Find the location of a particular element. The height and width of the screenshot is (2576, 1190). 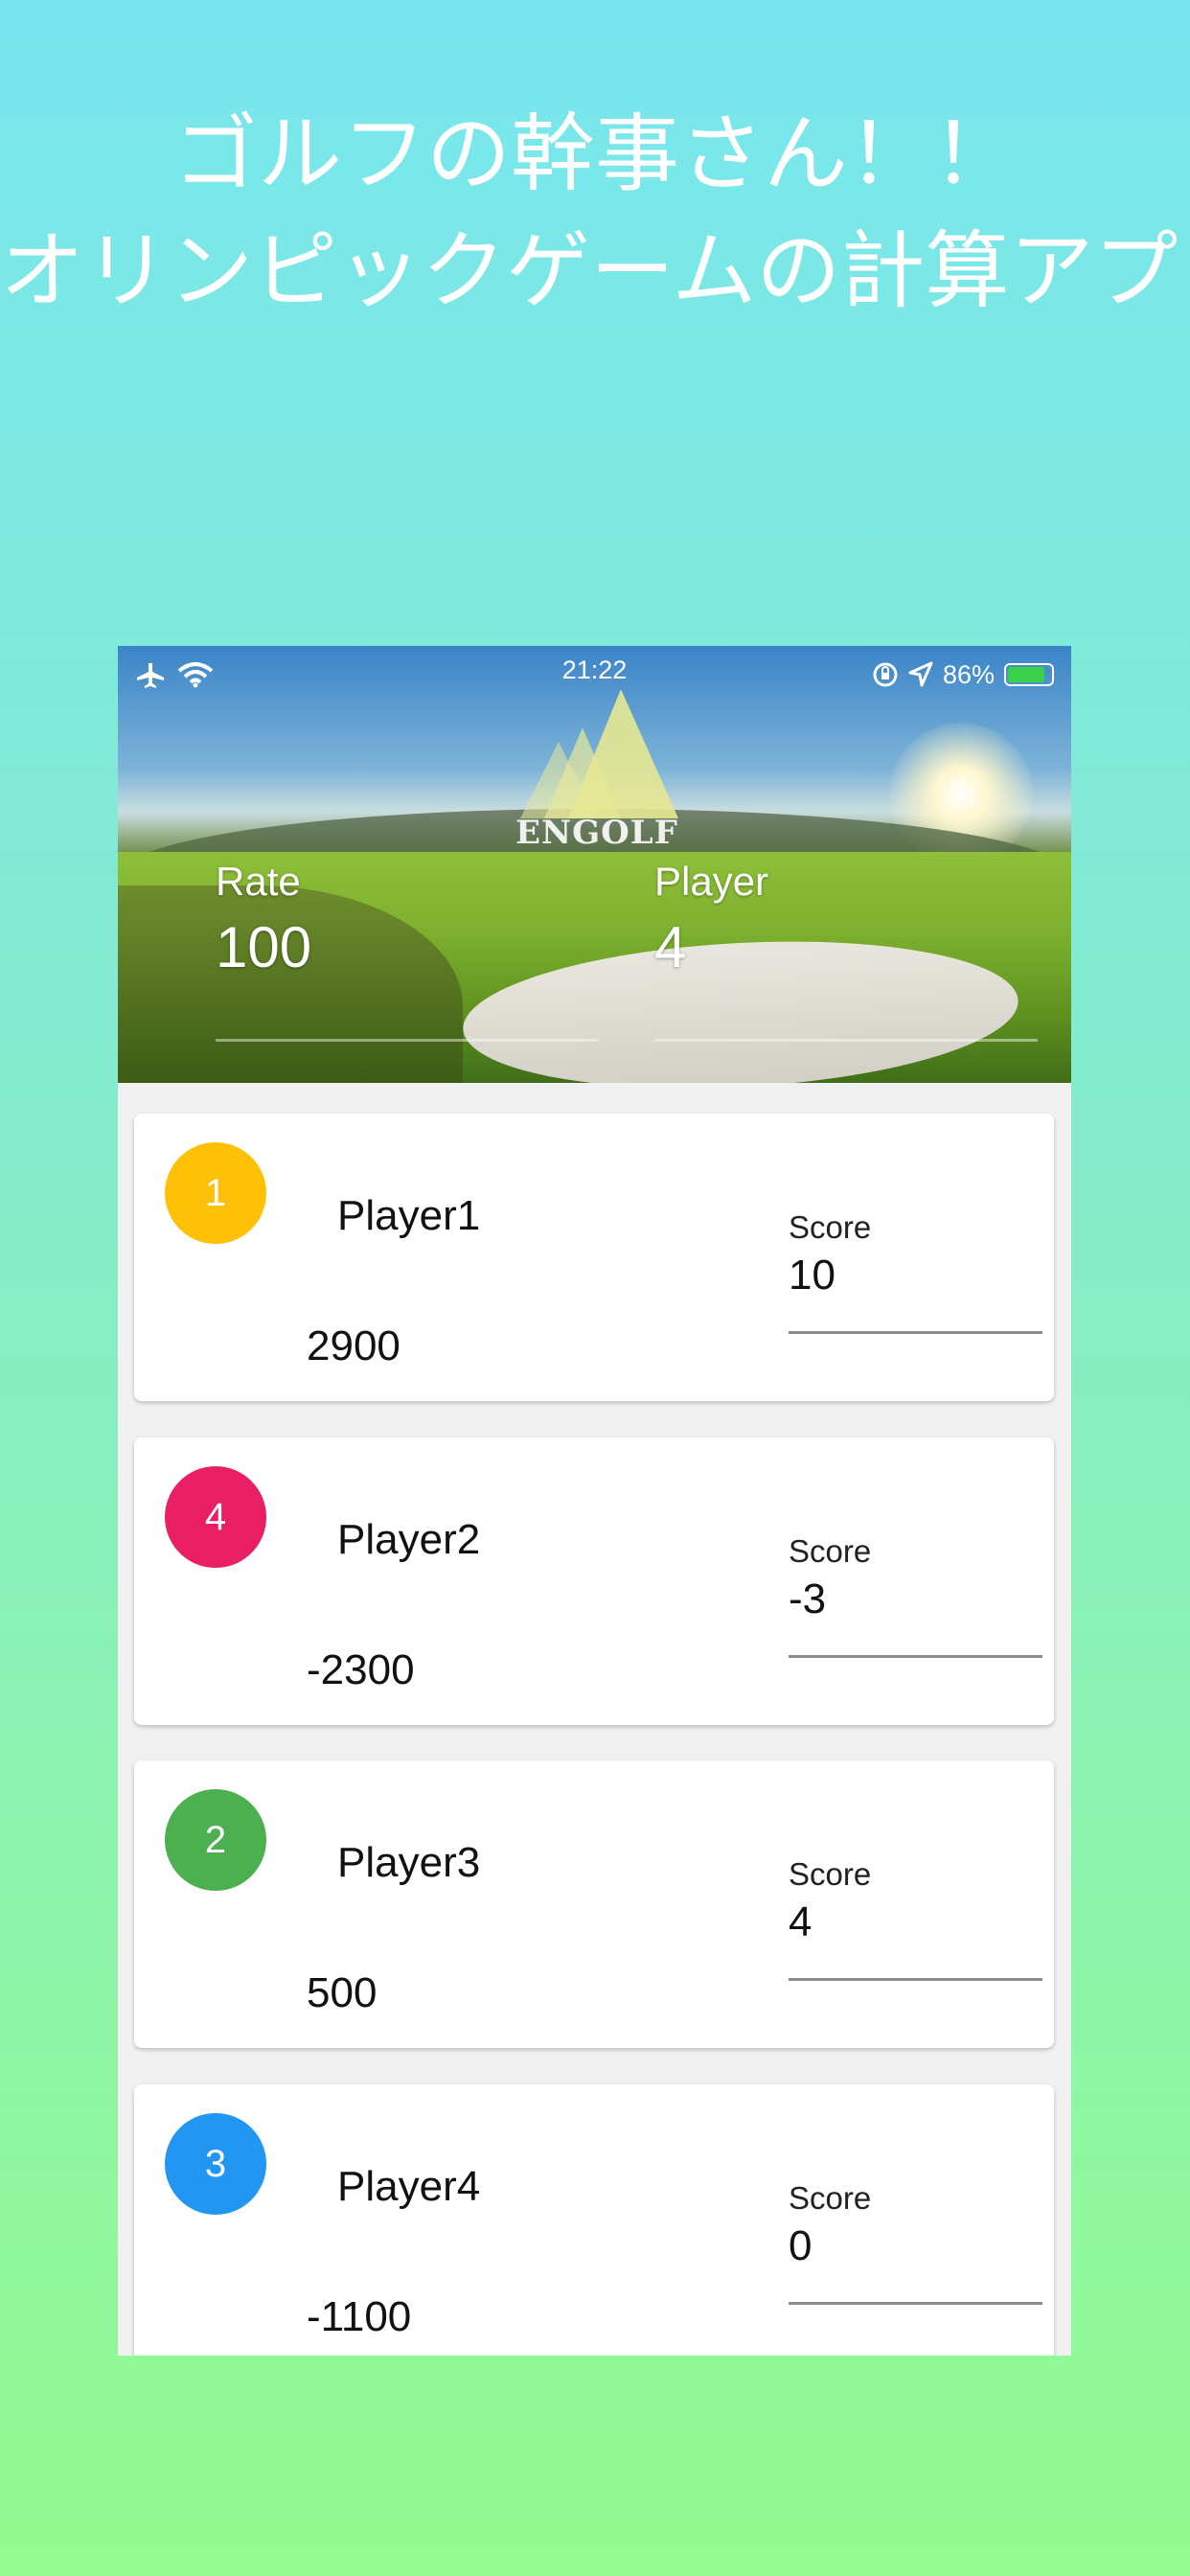

rate-label: Rate is located at coordinates (258, 881).